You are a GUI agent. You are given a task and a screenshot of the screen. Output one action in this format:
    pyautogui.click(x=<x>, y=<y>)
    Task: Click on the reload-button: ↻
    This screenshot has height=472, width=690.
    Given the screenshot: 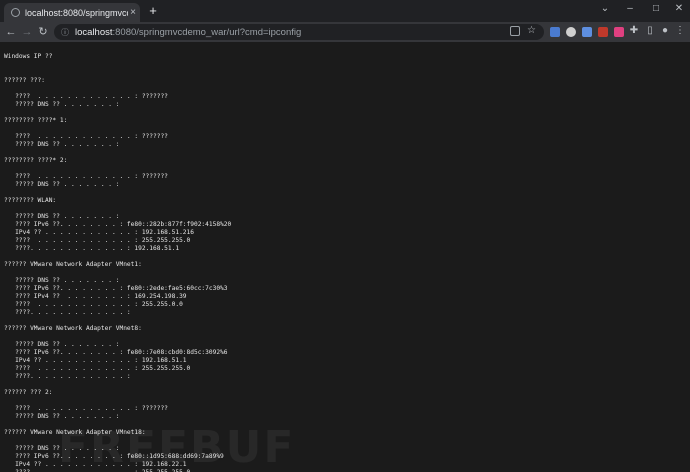 What is the action you would take?
    pyautogui.click(x=43, y=32)
    